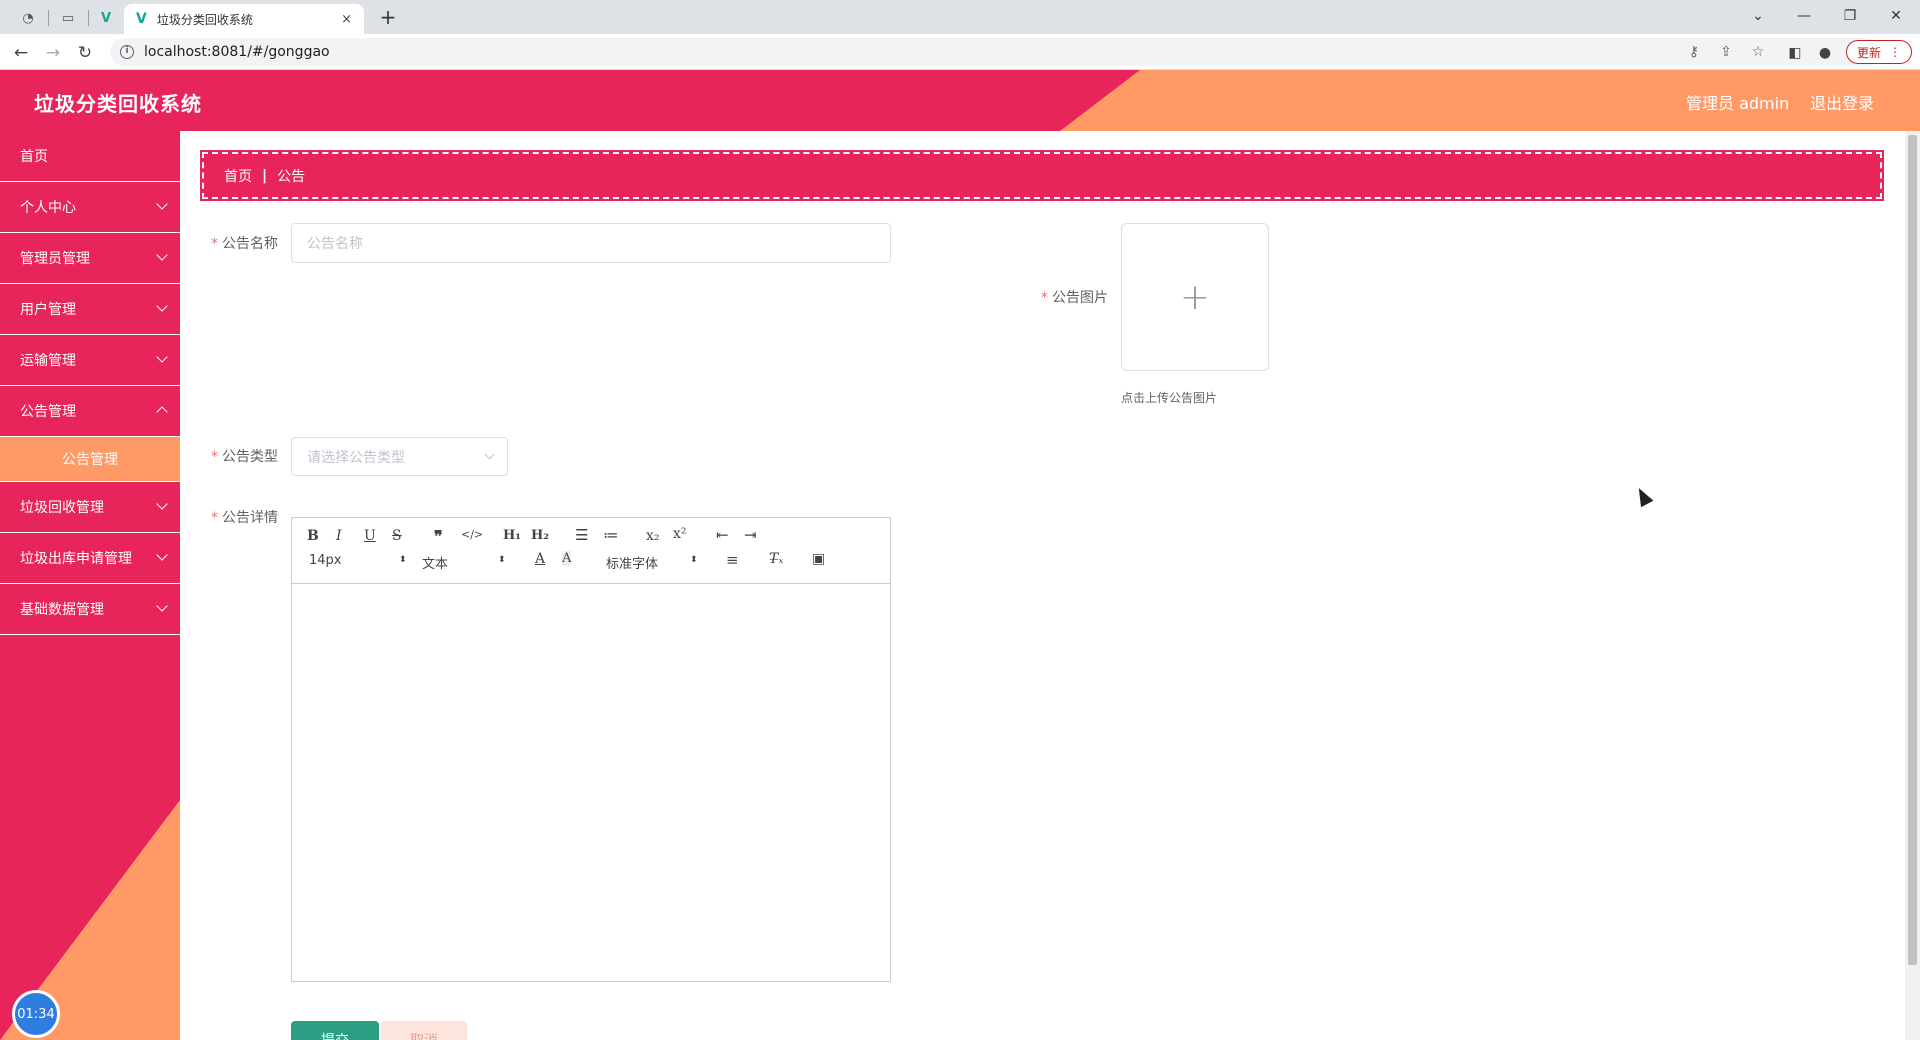 Image resolution: width=1920 pixels, height=1040 pixels. What do you see at coordinates (472, 534) in the screenshot?
I see `code-block-icon: </>` at bounding box center [472, 534].